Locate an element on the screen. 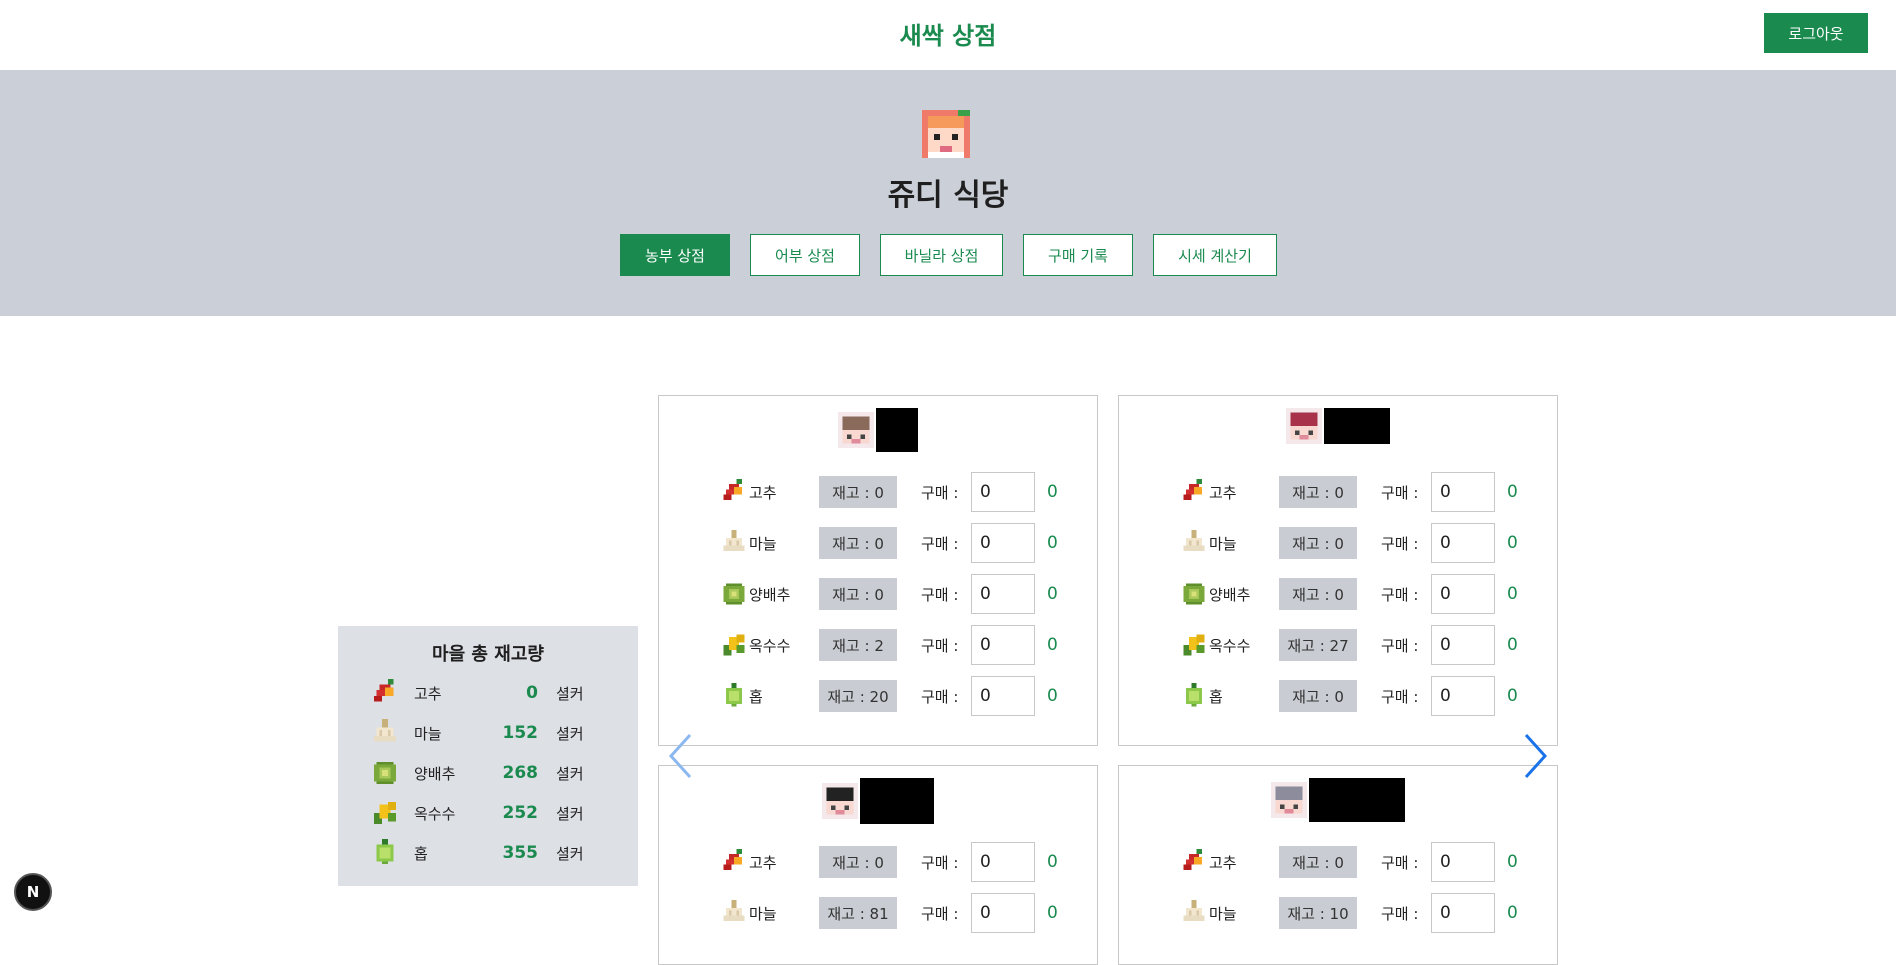 The height and width of the screenshot is (965, 1896). tab-farmer-shop: 농부 상점 is located at coordinates (675, 255).